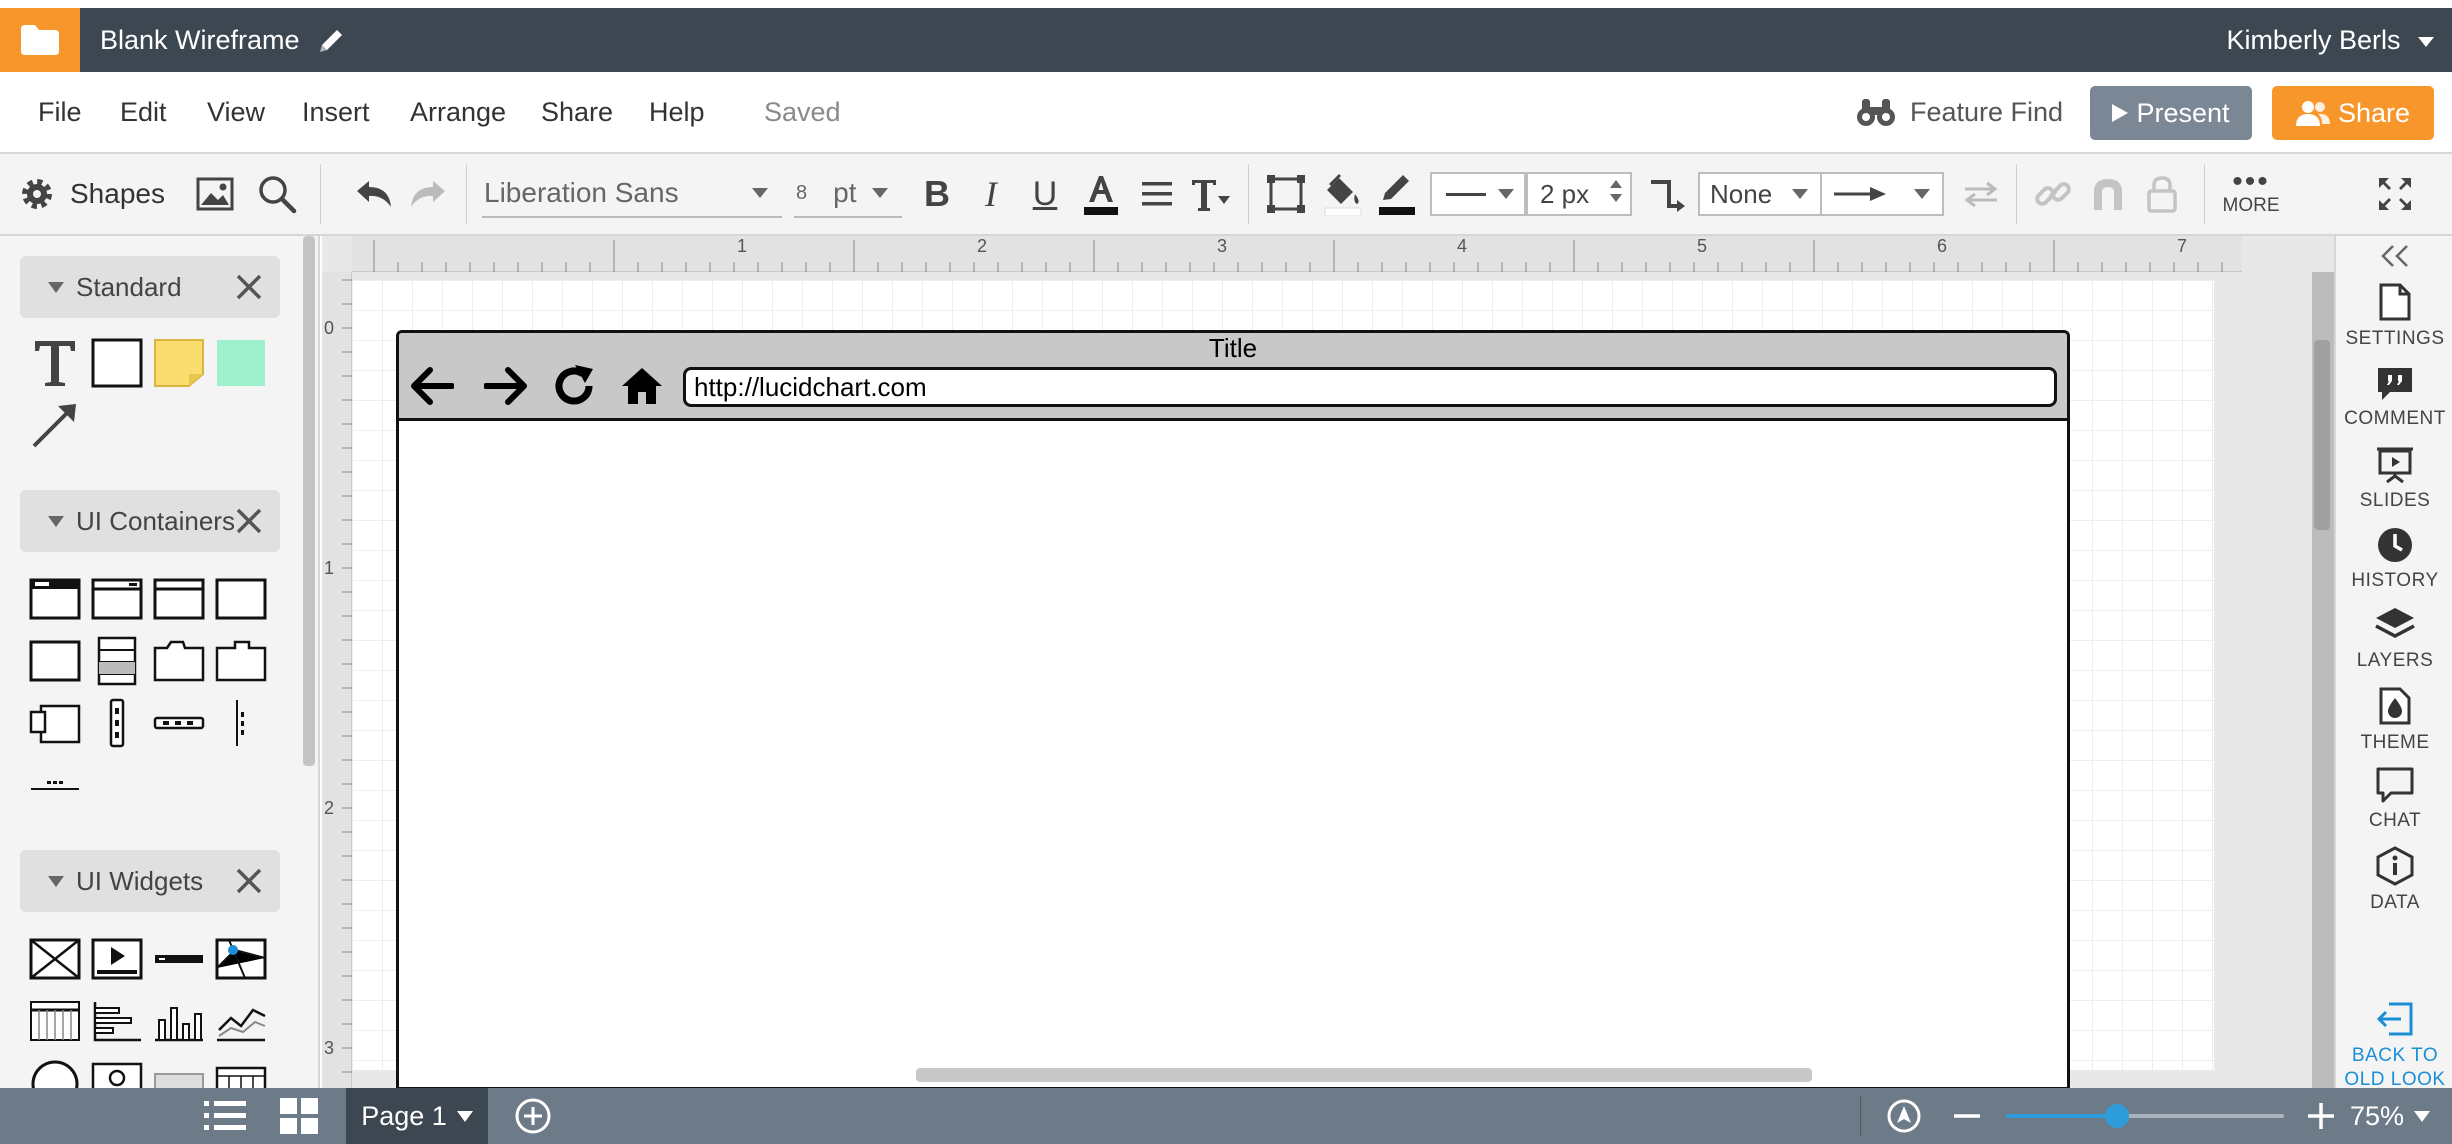  I want to click on text-options-button, so click(1211, 194).